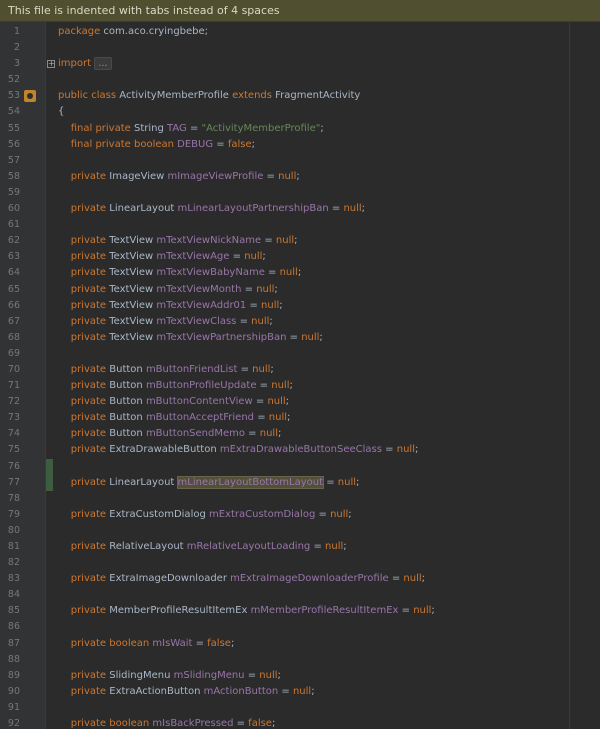 This screenshot has height=729, width=600. What do you see at coordinates (13, 563) in the screenshot?
I see `line-number: 82` at bounding box center [13, 563].